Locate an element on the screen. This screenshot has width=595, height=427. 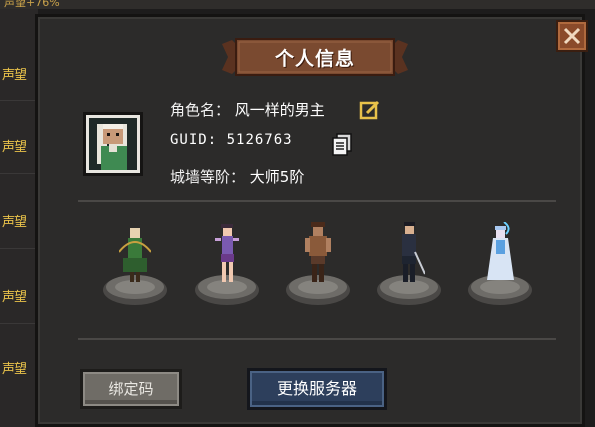
edit-icon is located at coordinates (369, 110).